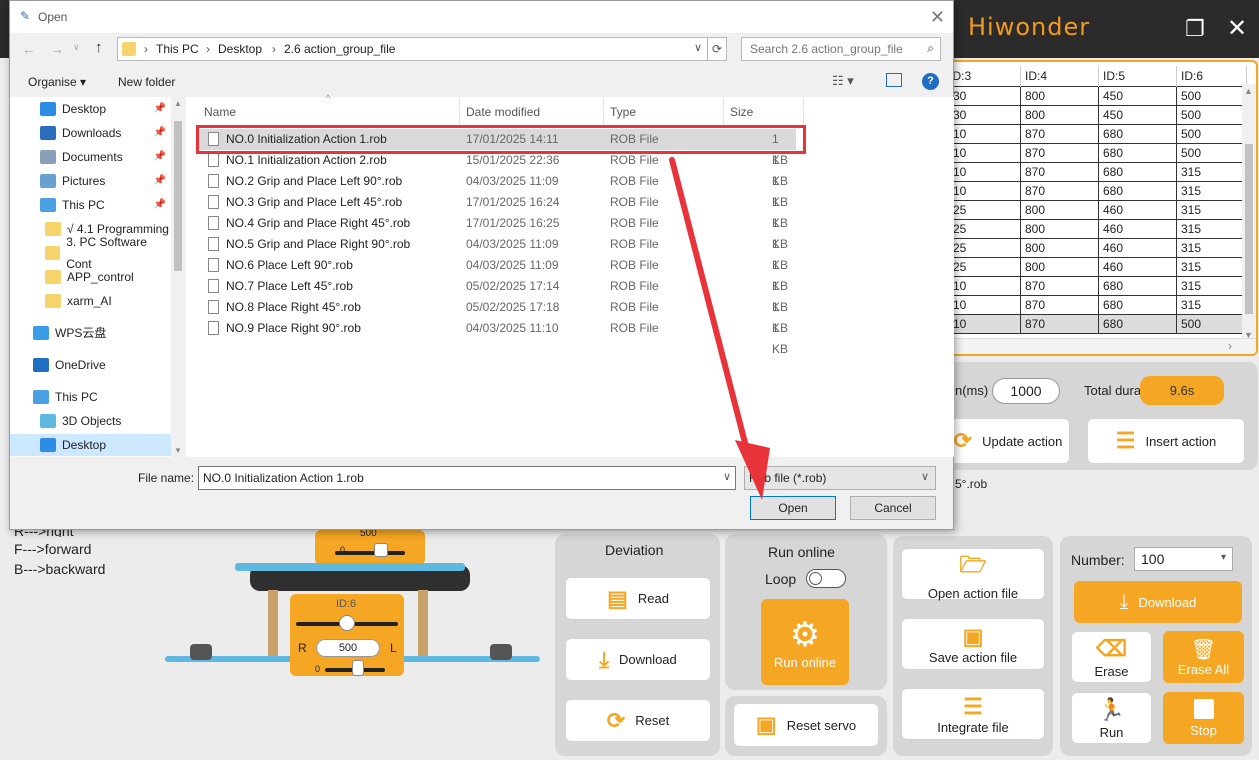  Describe the element at coordinates (1111, 718) in the screenshot. I see `run-button: 🏃 Run` at that location.